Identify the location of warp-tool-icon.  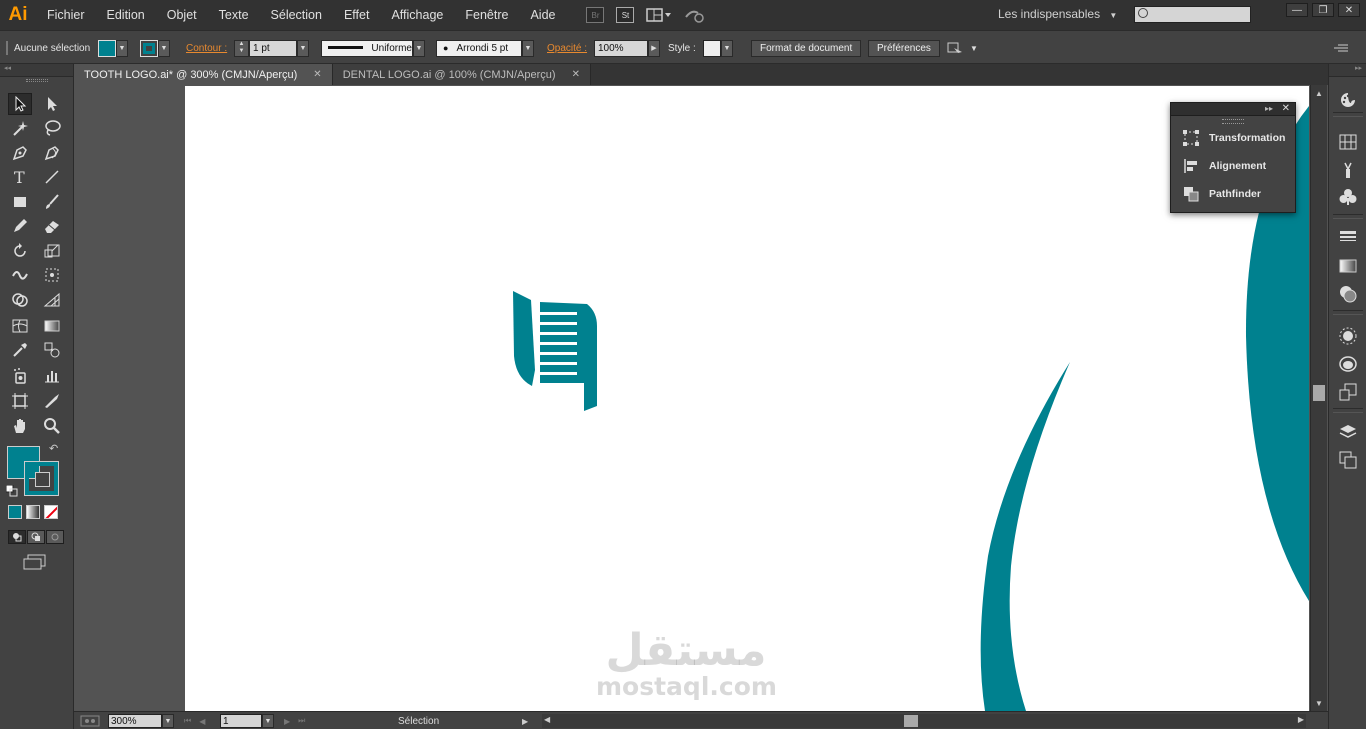
(20, 275).